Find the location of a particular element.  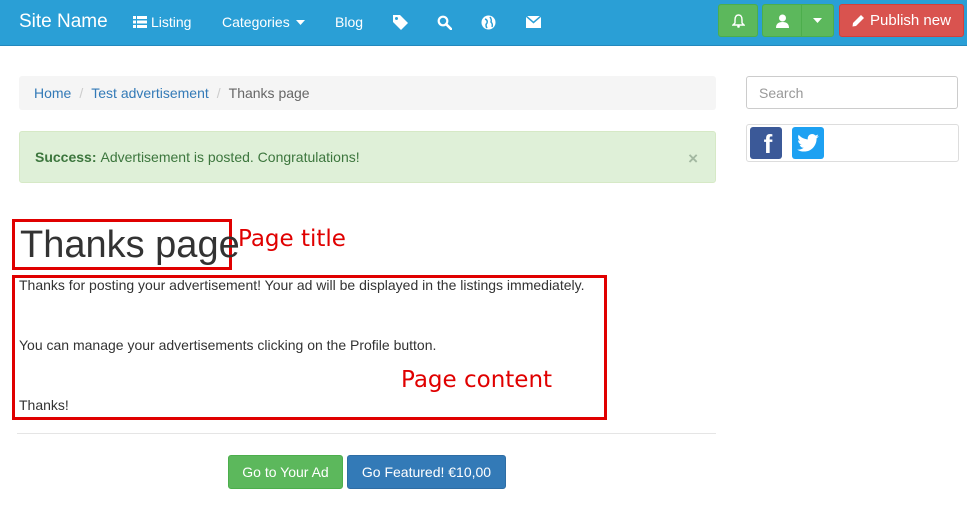

breadcrumb-test-advertisement: Test advertisement is located at coordinates (150, 93).